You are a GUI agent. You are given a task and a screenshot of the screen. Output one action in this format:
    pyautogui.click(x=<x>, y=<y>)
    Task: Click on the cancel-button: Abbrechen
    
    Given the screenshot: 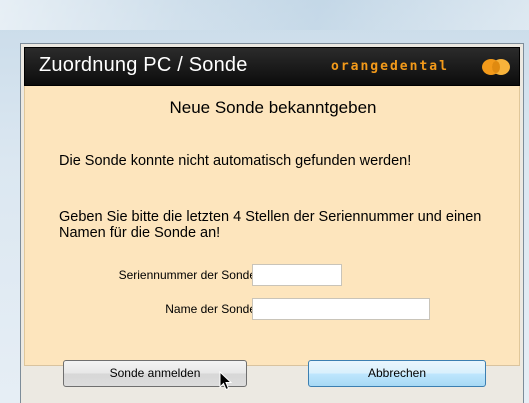 What is the action you would take?
    pyautogui.click(x=397, y=373)
    